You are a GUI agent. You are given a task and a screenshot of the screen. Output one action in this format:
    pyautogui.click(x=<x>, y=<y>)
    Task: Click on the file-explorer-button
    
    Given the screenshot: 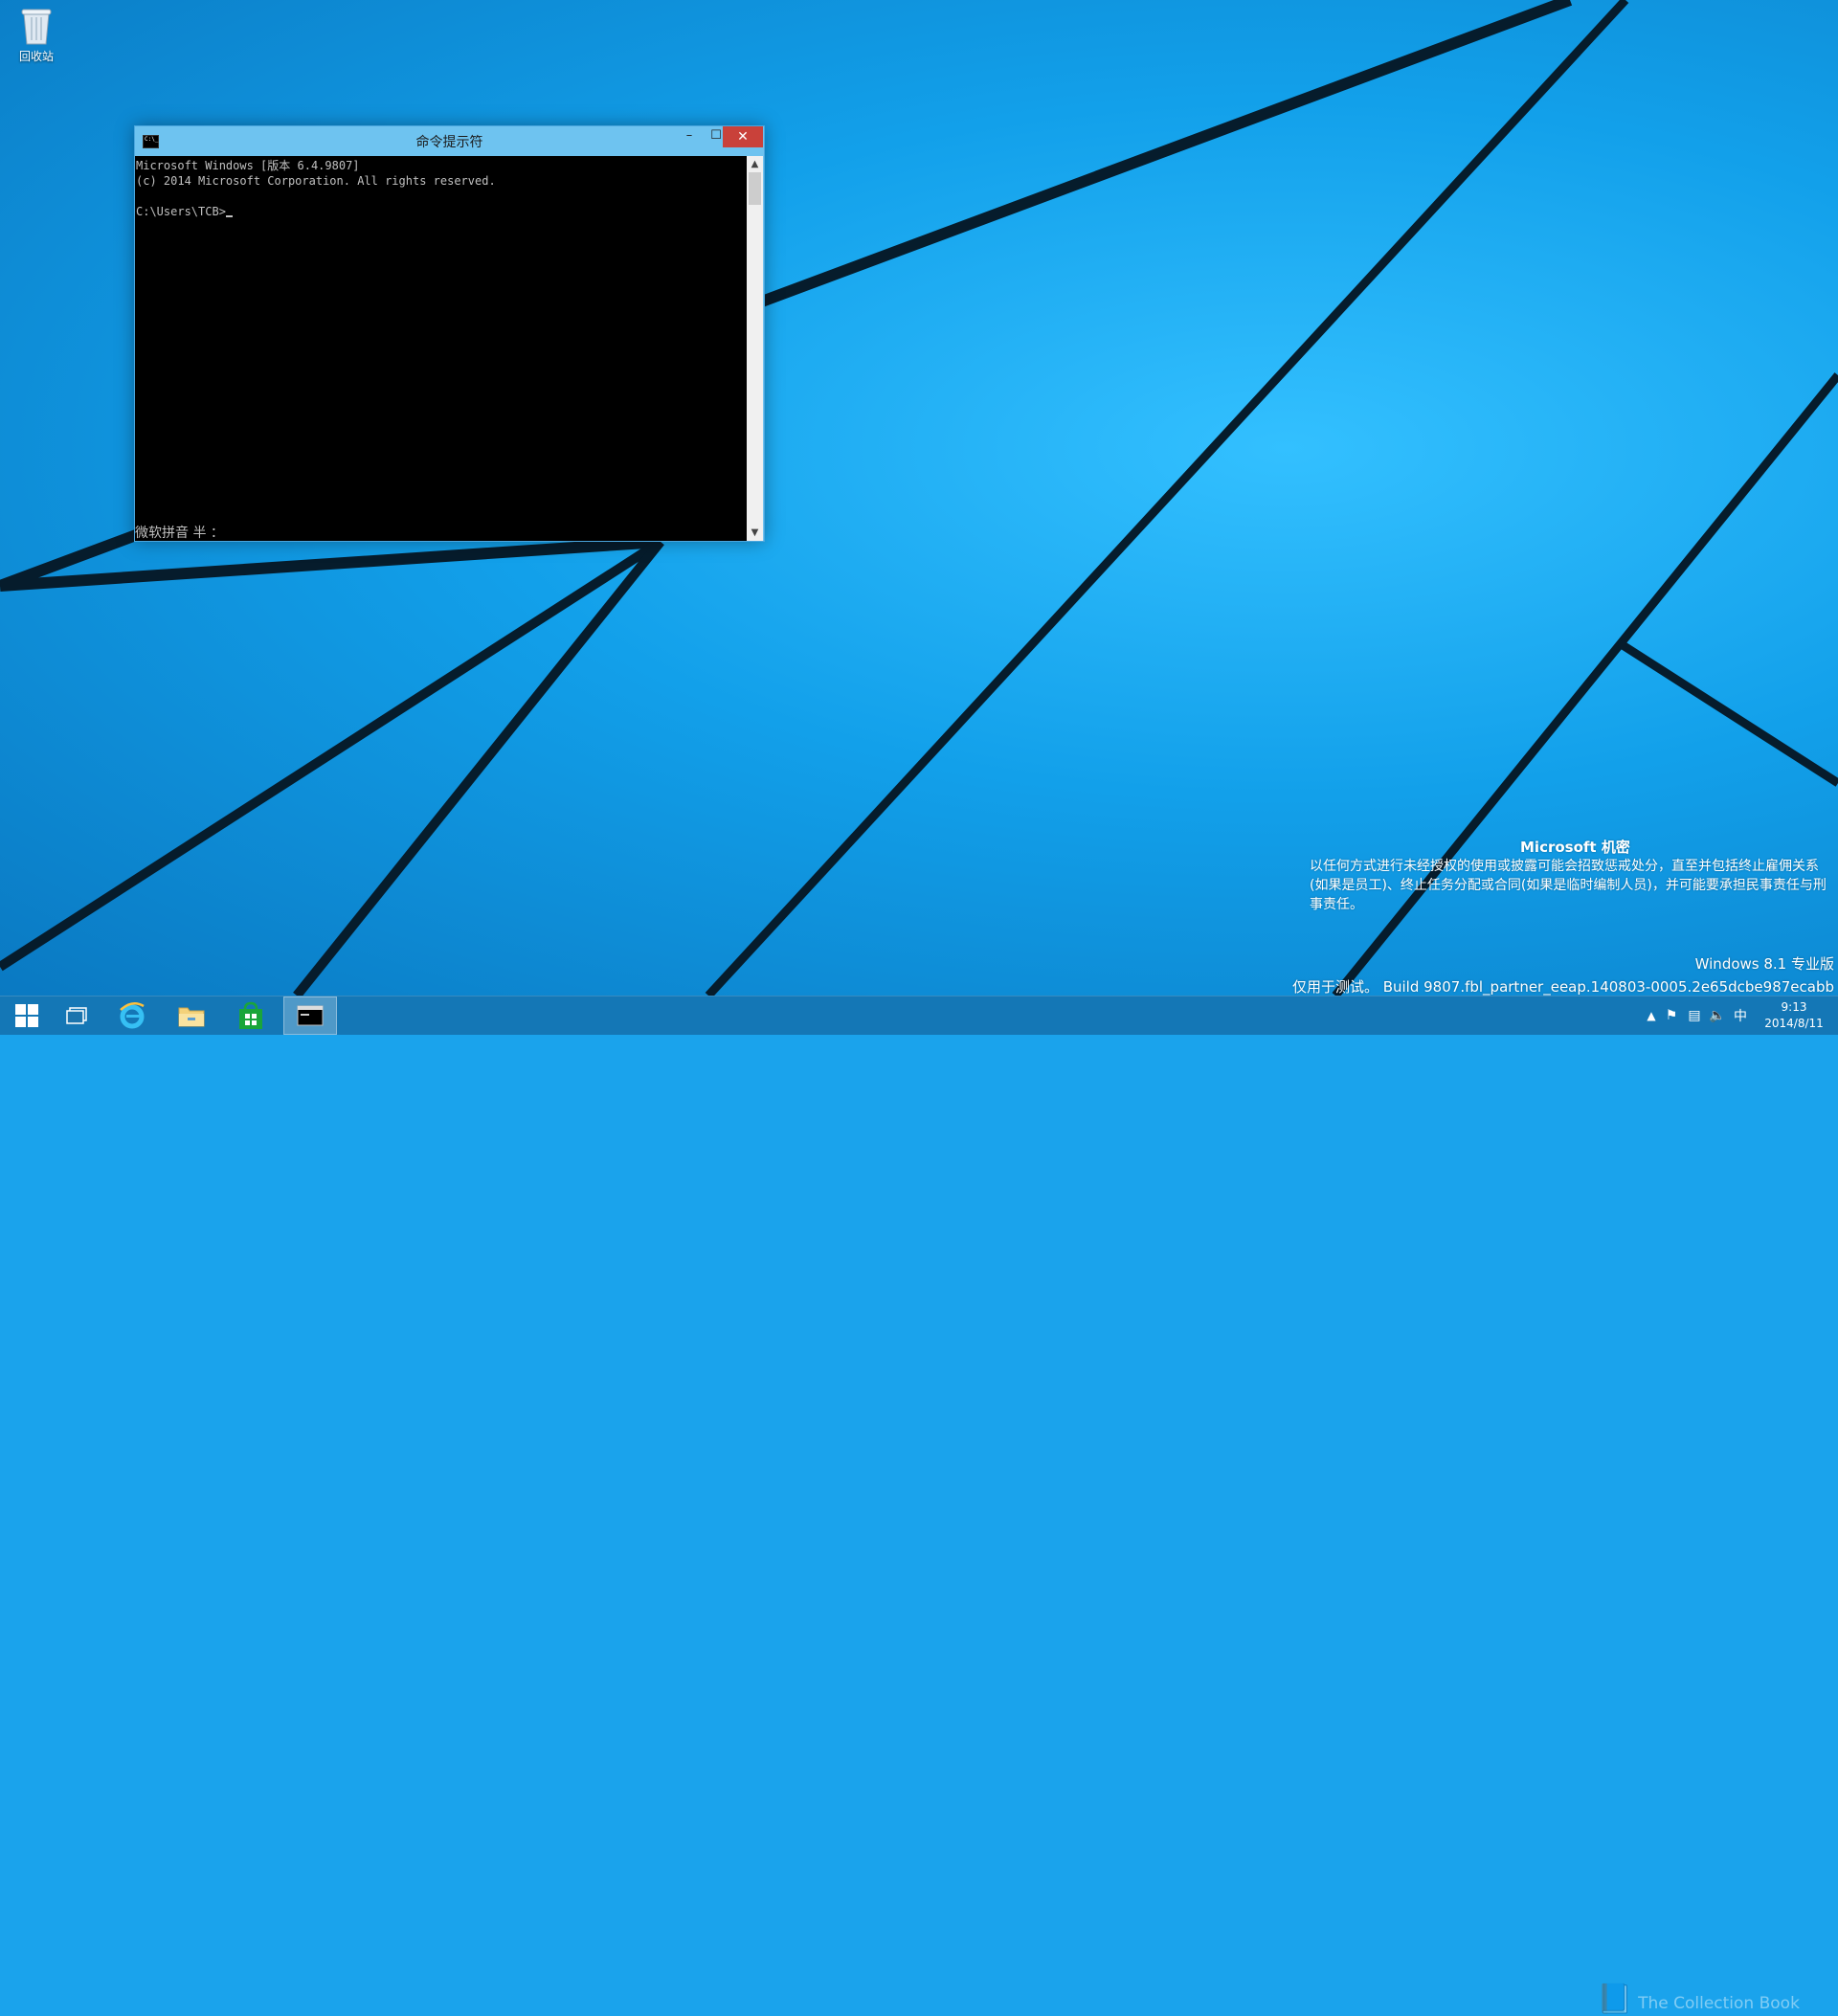 What is the action you would take?
    pyautogui.click(x=191, y=1016)
    